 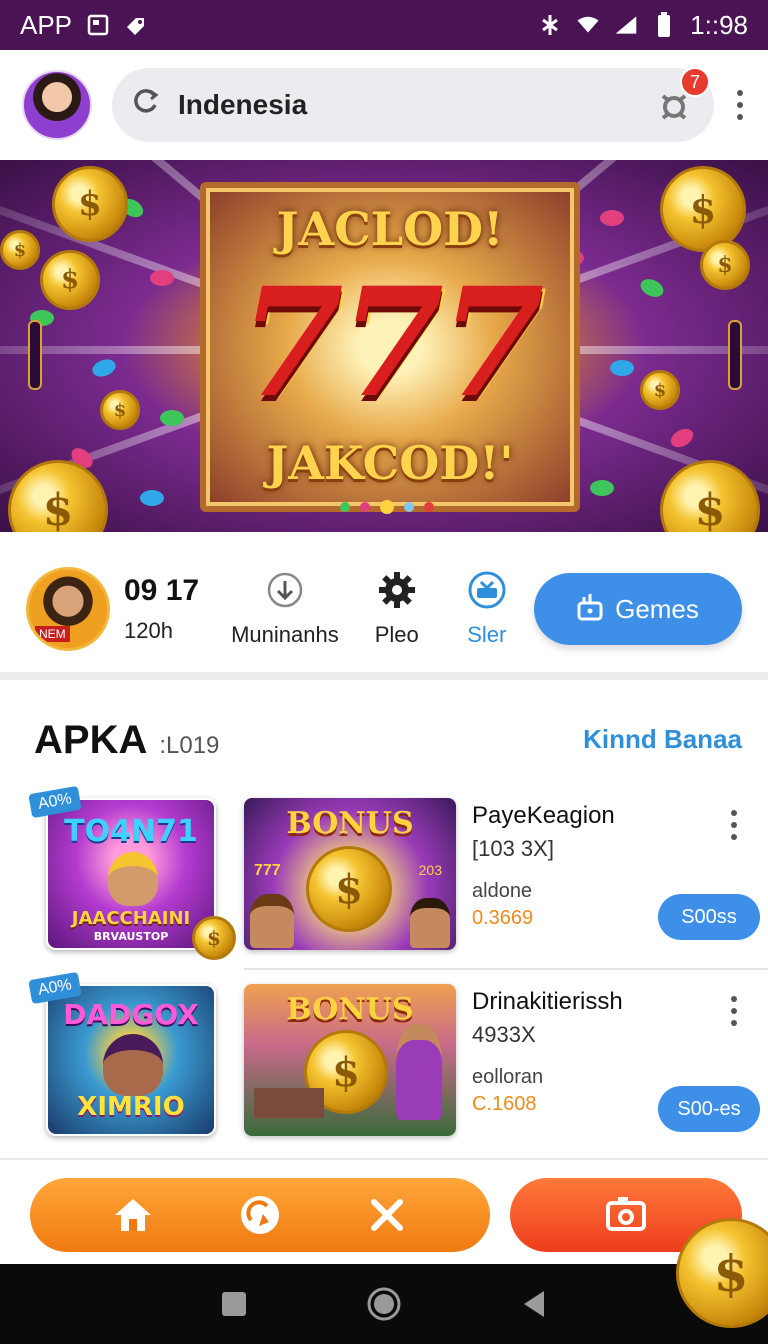 I want to click on thumb-title: DADGOX, so click(x=131, y=1014).